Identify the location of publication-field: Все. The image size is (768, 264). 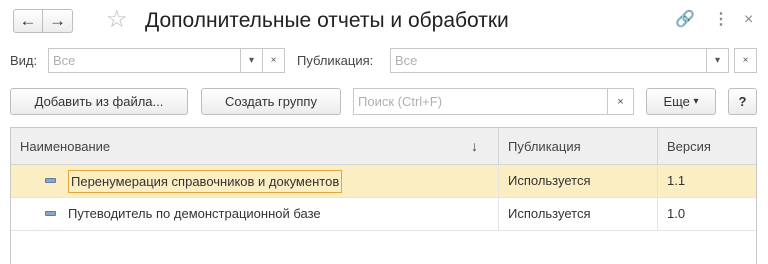
(548, 60).